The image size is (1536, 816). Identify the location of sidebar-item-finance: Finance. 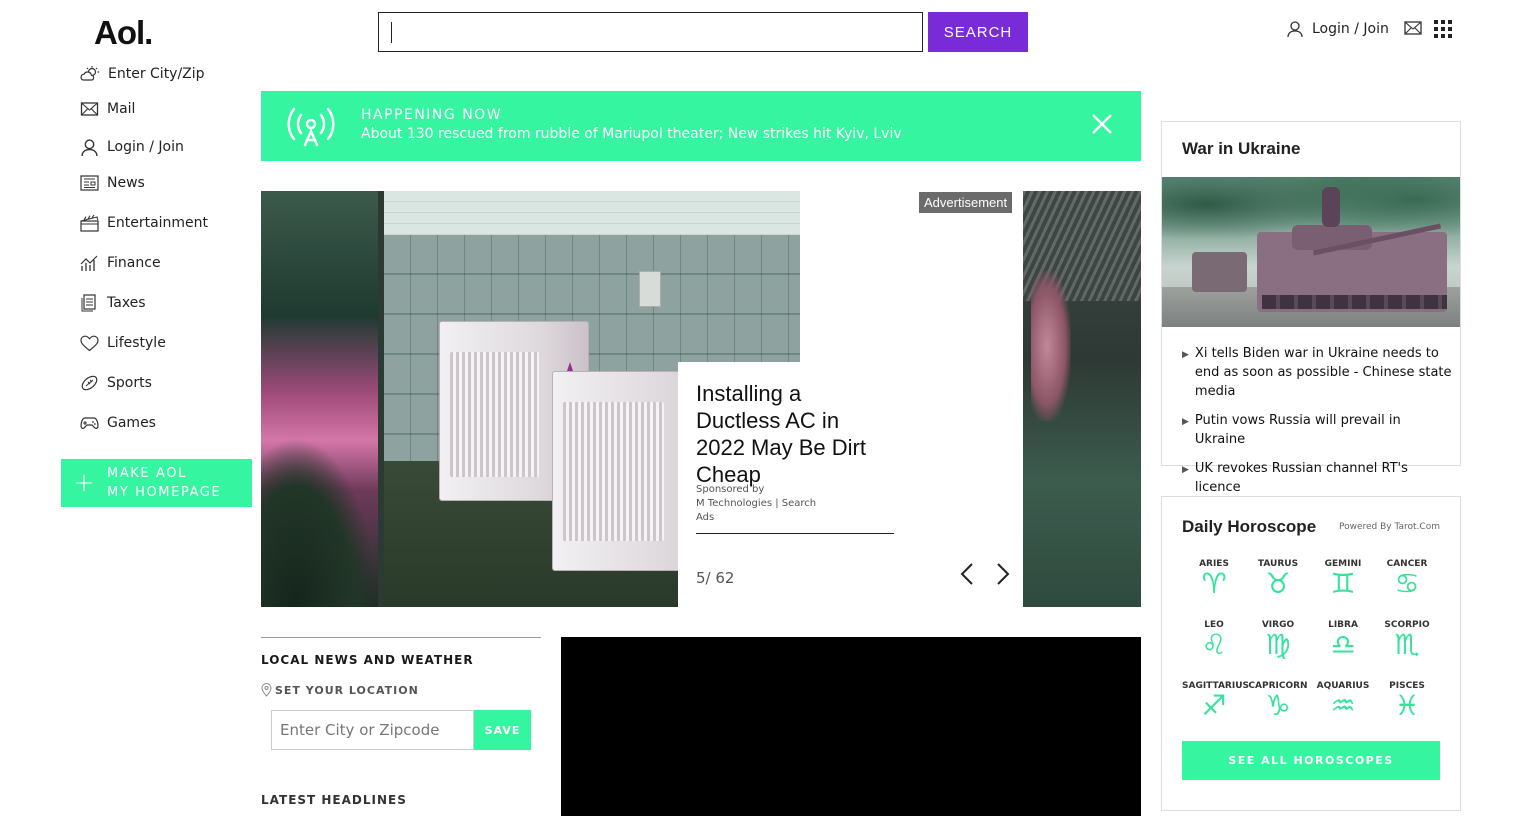
(120, 263).